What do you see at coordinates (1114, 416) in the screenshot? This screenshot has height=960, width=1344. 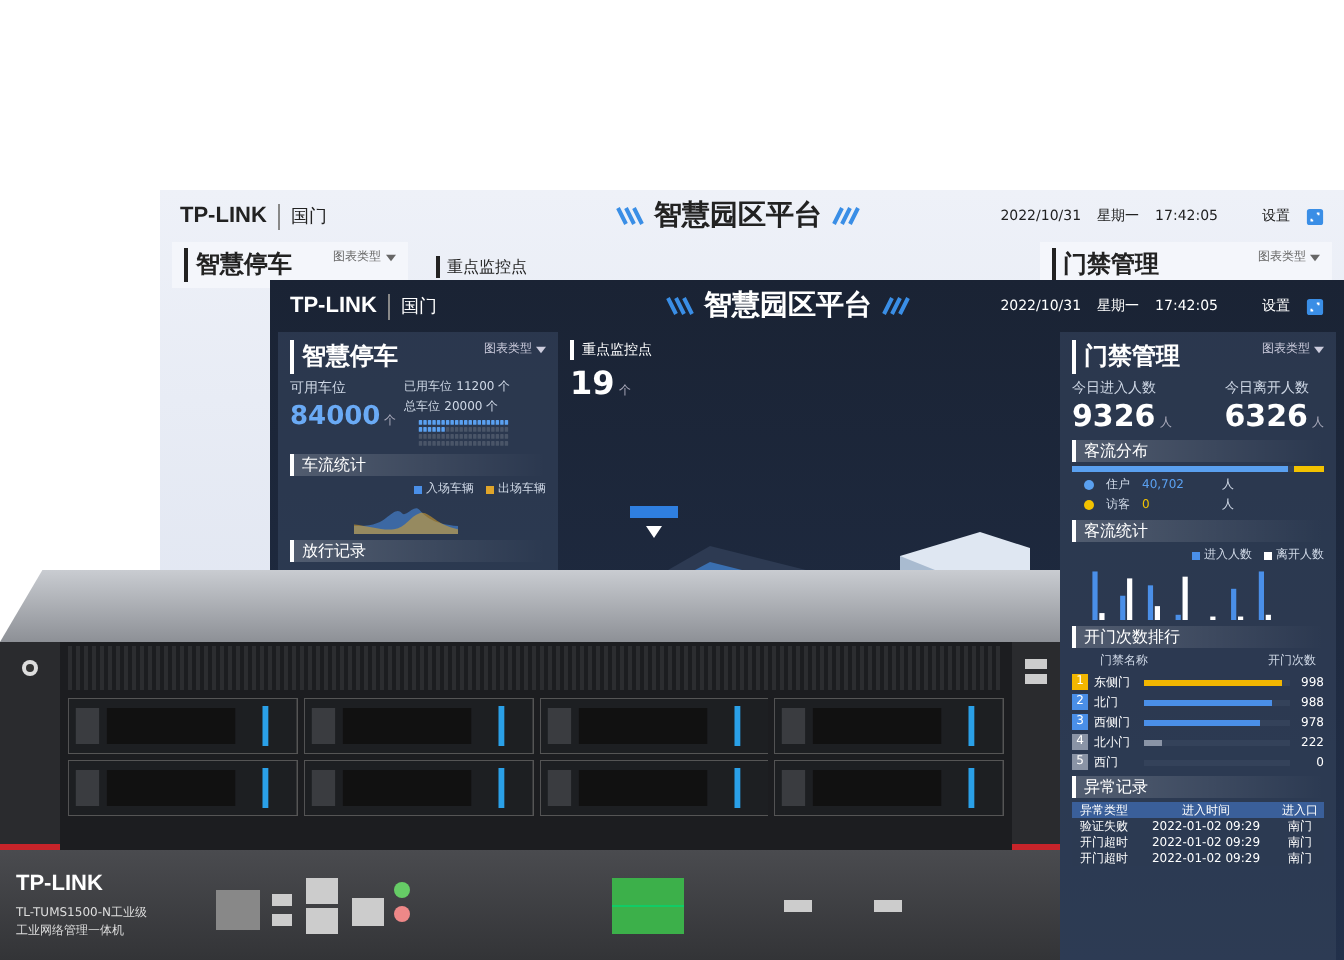 I see `stat-value: 9326` at bounding box center [1114, 416].